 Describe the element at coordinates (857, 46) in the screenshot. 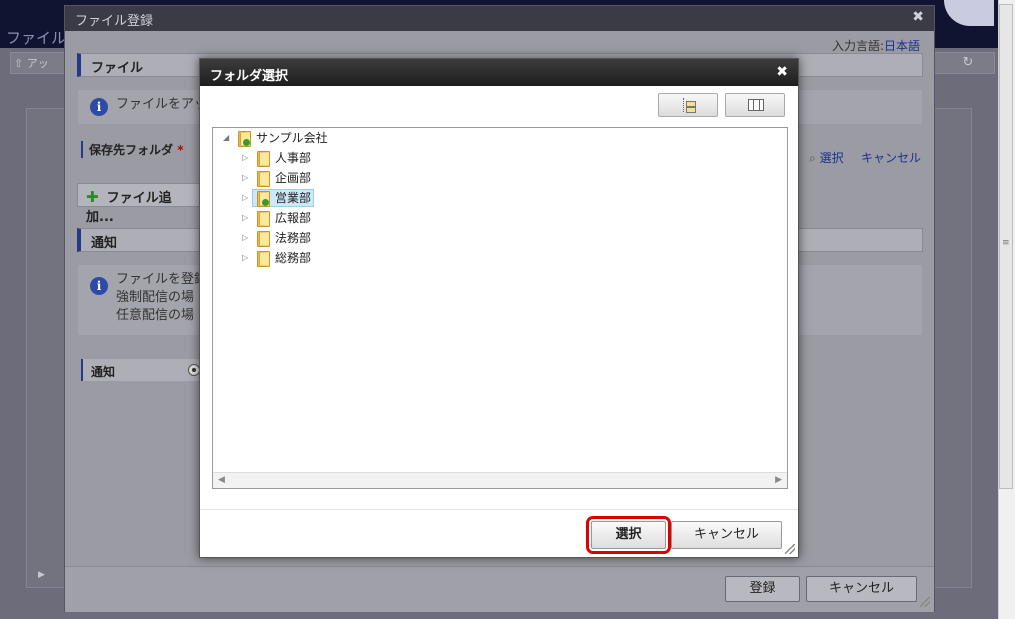

I see `input-language-label: 入力言語:` at that location.